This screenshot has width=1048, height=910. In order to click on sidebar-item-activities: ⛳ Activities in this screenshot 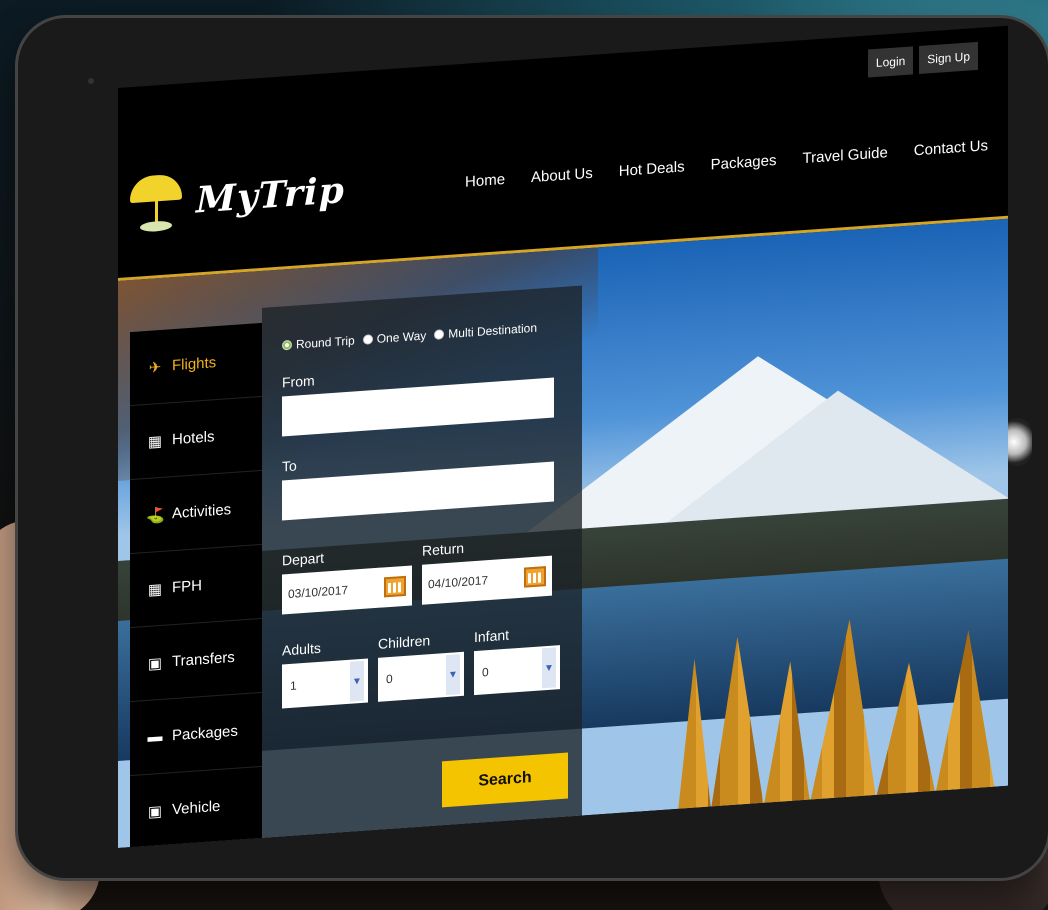, I will do `click(196, 512)`.